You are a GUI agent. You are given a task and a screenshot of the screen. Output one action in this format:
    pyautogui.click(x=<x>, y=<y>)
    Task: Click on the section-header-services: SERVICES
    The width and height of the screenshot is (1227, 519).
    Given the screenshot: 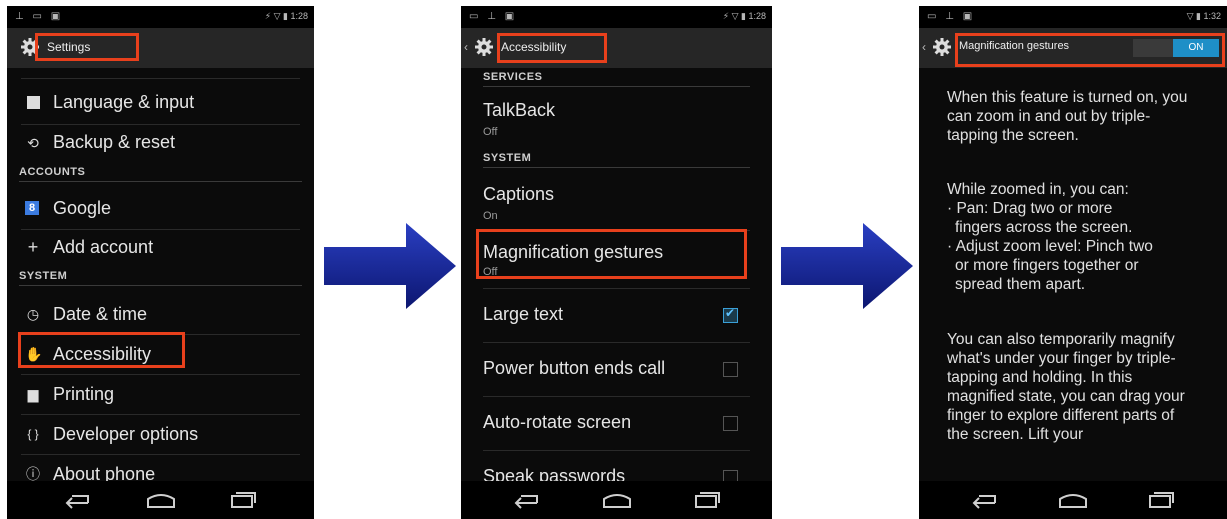 What is the action you would take?
    pyautogui.click(x=616, y=79)
    